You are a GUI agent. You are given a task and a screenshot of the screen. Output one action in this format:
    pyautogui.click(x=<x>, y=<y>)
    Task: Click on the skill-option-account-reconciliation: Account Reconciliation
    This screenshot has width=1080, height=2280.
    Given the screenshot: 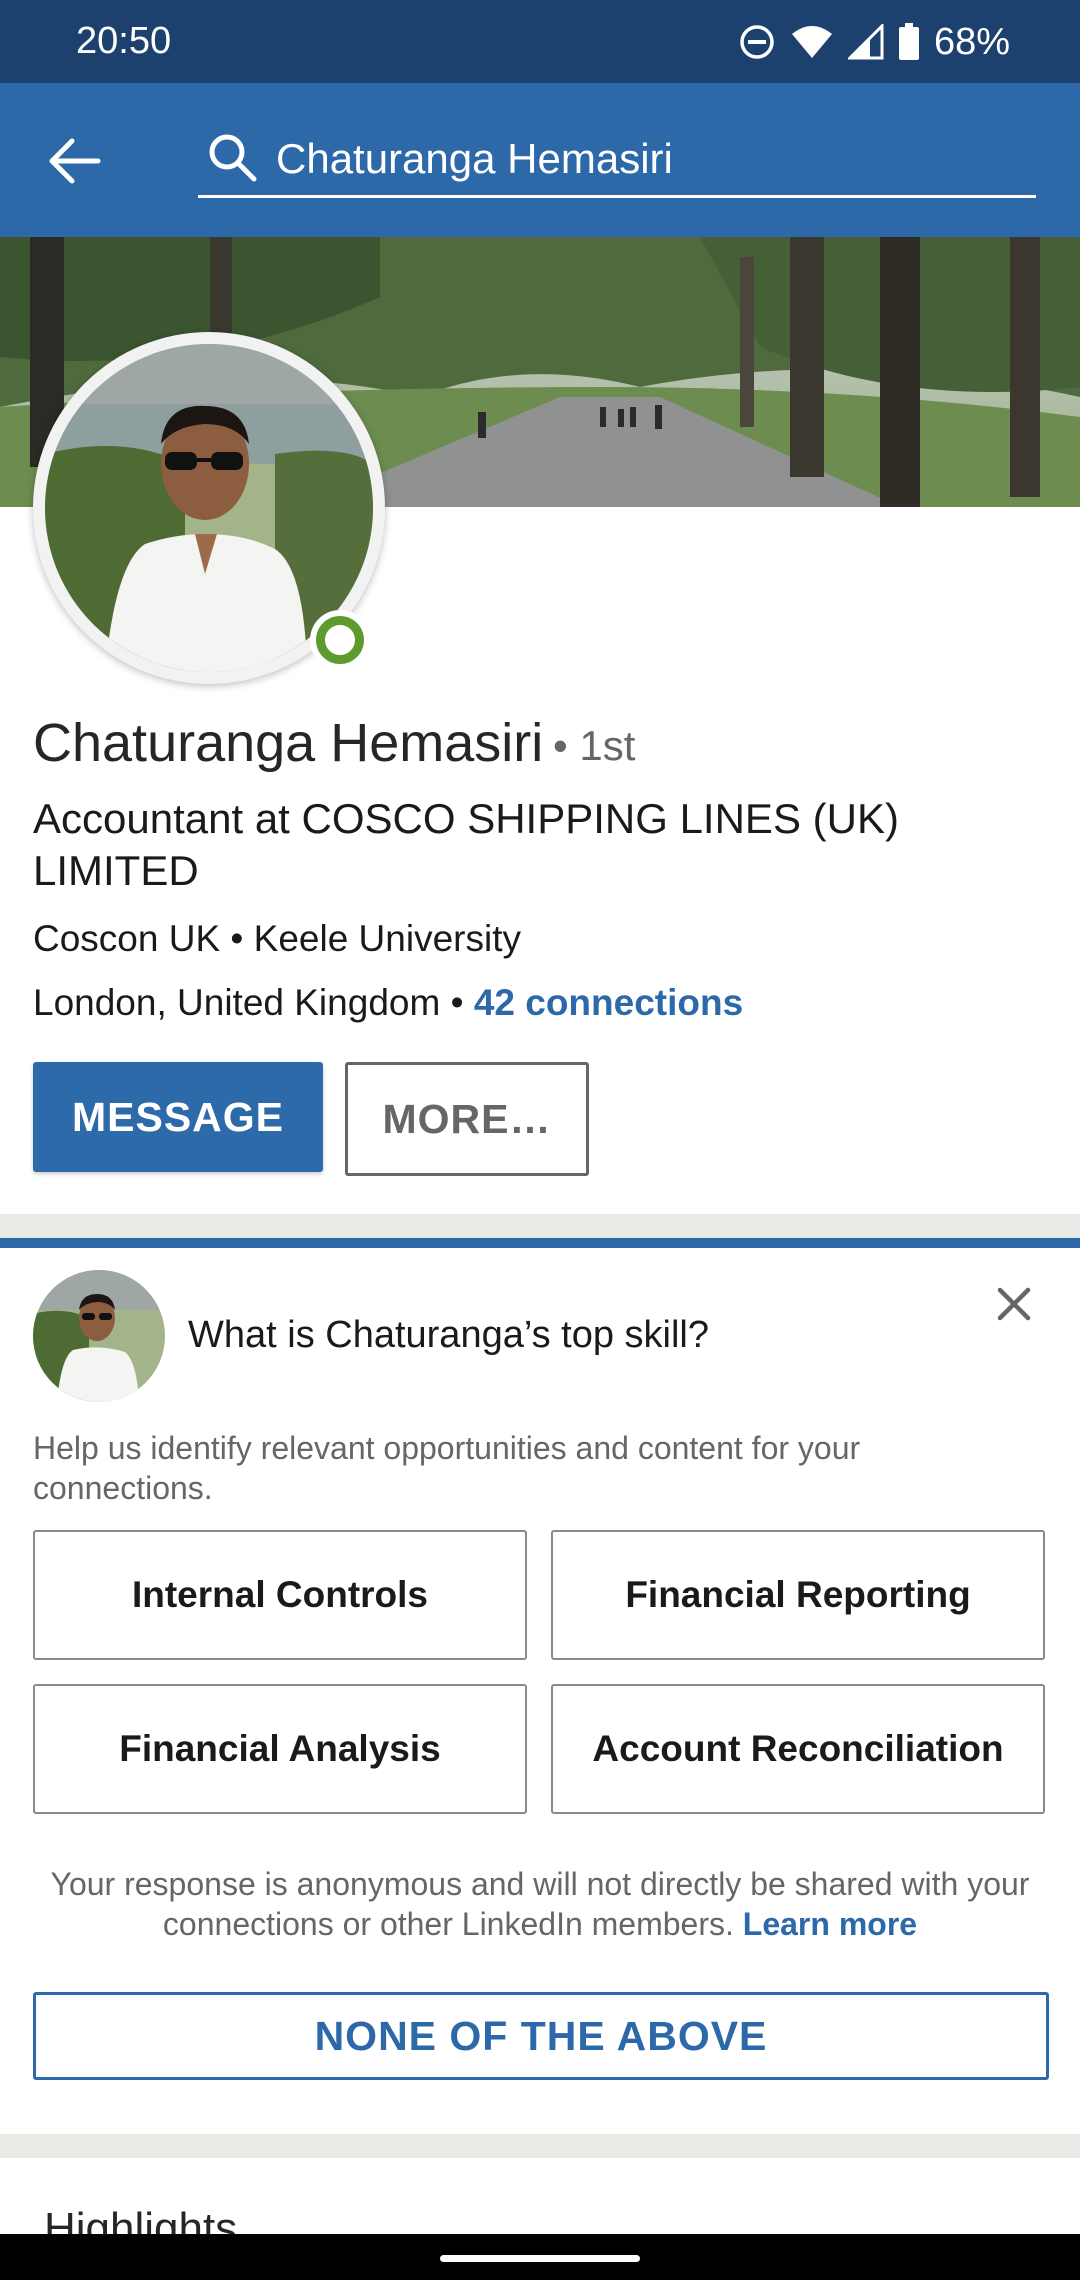 What is the action you would take?
    pyautogui.click(x=798, y=1749)
    